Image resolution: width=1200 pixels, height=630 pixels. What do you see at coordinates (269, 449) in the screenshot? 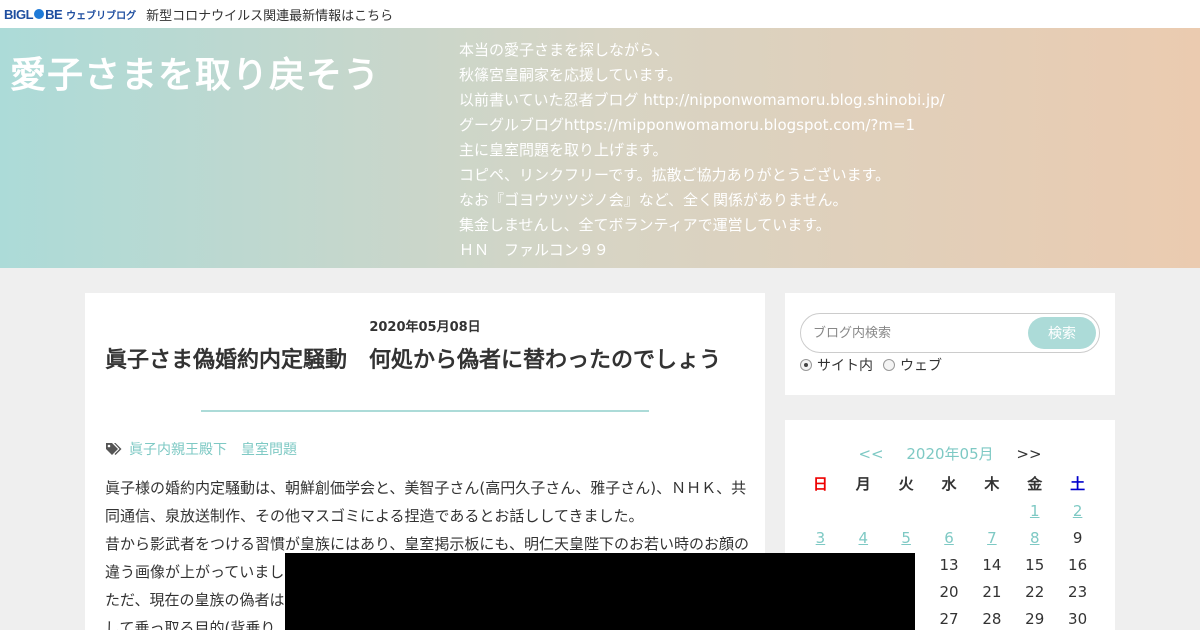
I see `tag-link: 皇室問題` at bounding box center [269, 449].